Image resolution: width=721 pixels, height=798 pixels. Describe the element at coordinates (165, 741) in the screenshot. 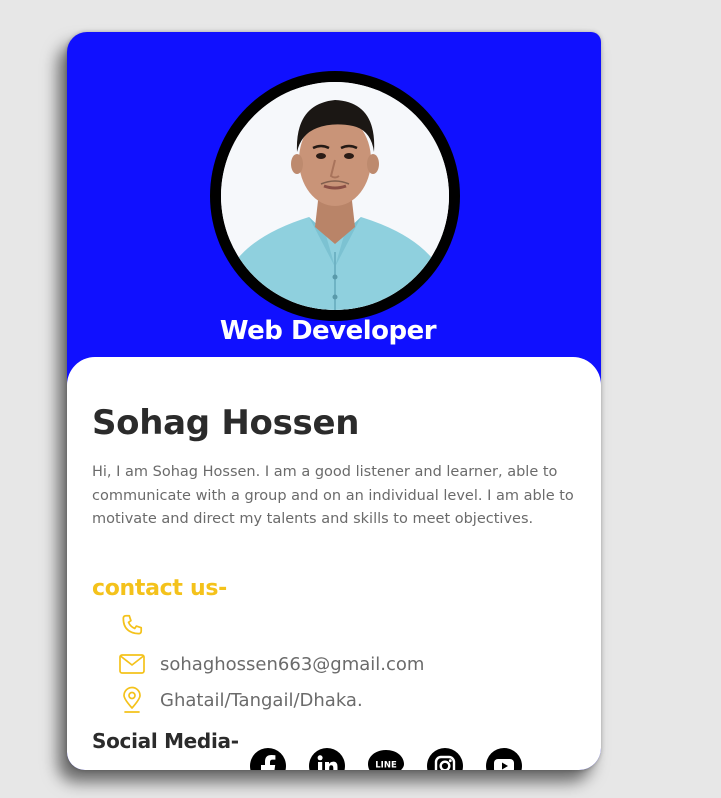

I see `social-heading: Social Media-` at that location.